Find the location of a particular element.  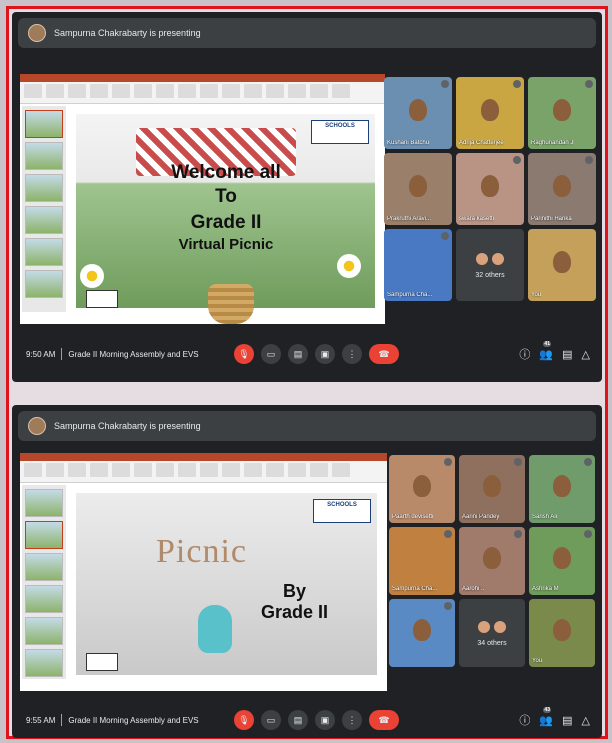

participant-tile: Kushani Batchu is located at coordinates (418, 113).